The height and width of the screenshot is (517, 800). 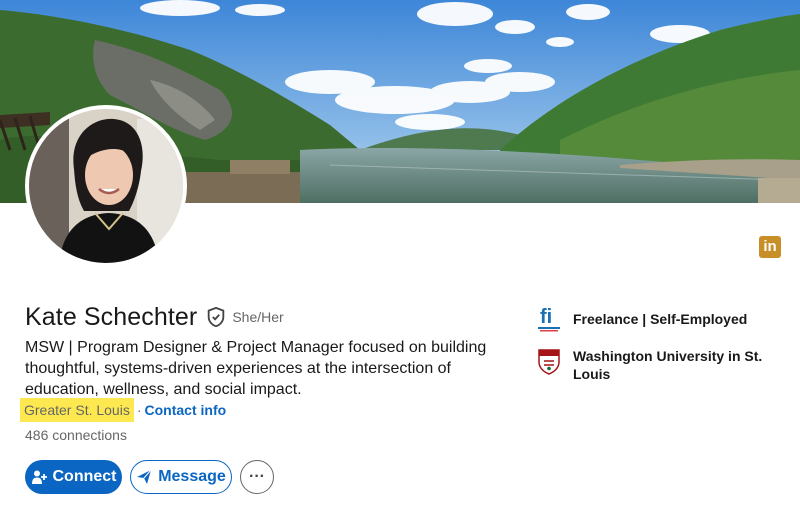 What do you see at coordinates (660, 319) in the screenshot?
I see `company-name: Freelance | Self-Employed` at bounding box center [660, 319].